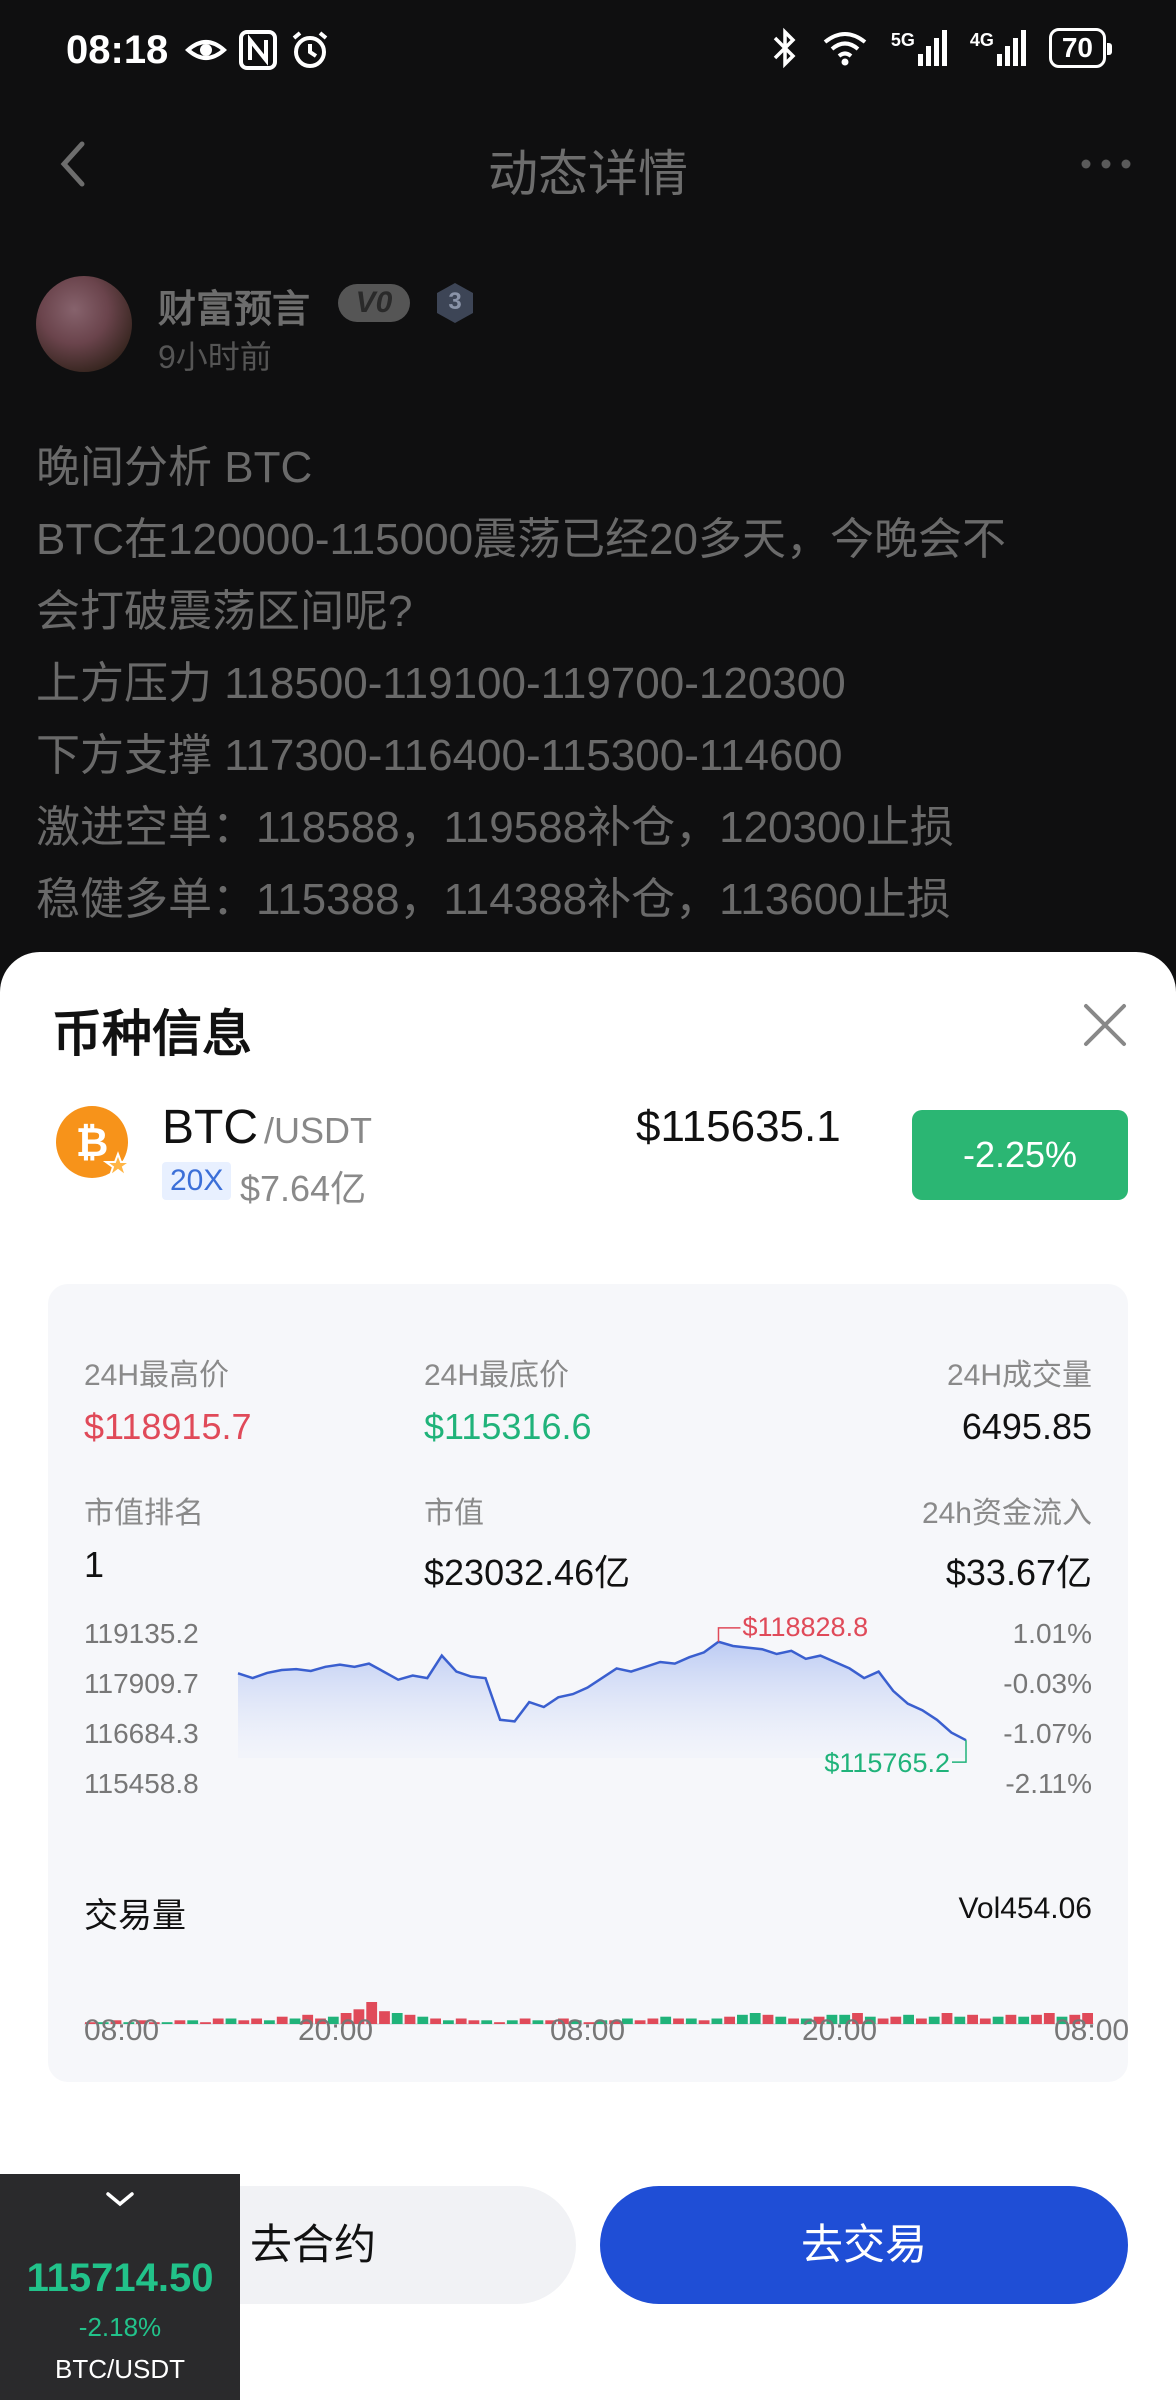 Image resolution: width=1176 pixels, height=2400 pixels. What do you see at coordinates (141, 1683) in the screenshot?
I see `y-tick-label: 117909.7` at bounding box center [141, 1683].